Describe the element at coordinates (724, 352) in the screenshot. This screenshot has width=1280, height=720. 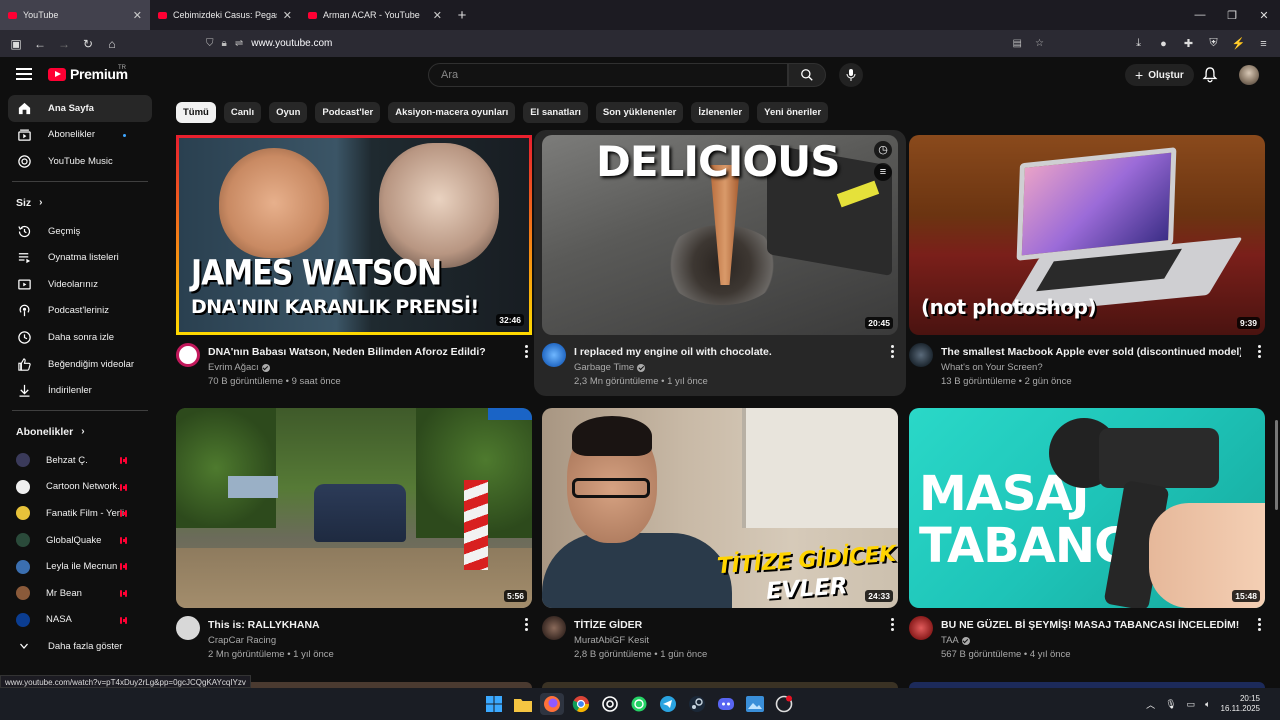
I see `video-title: I replaced my engine oil with chocolate.` at that location.